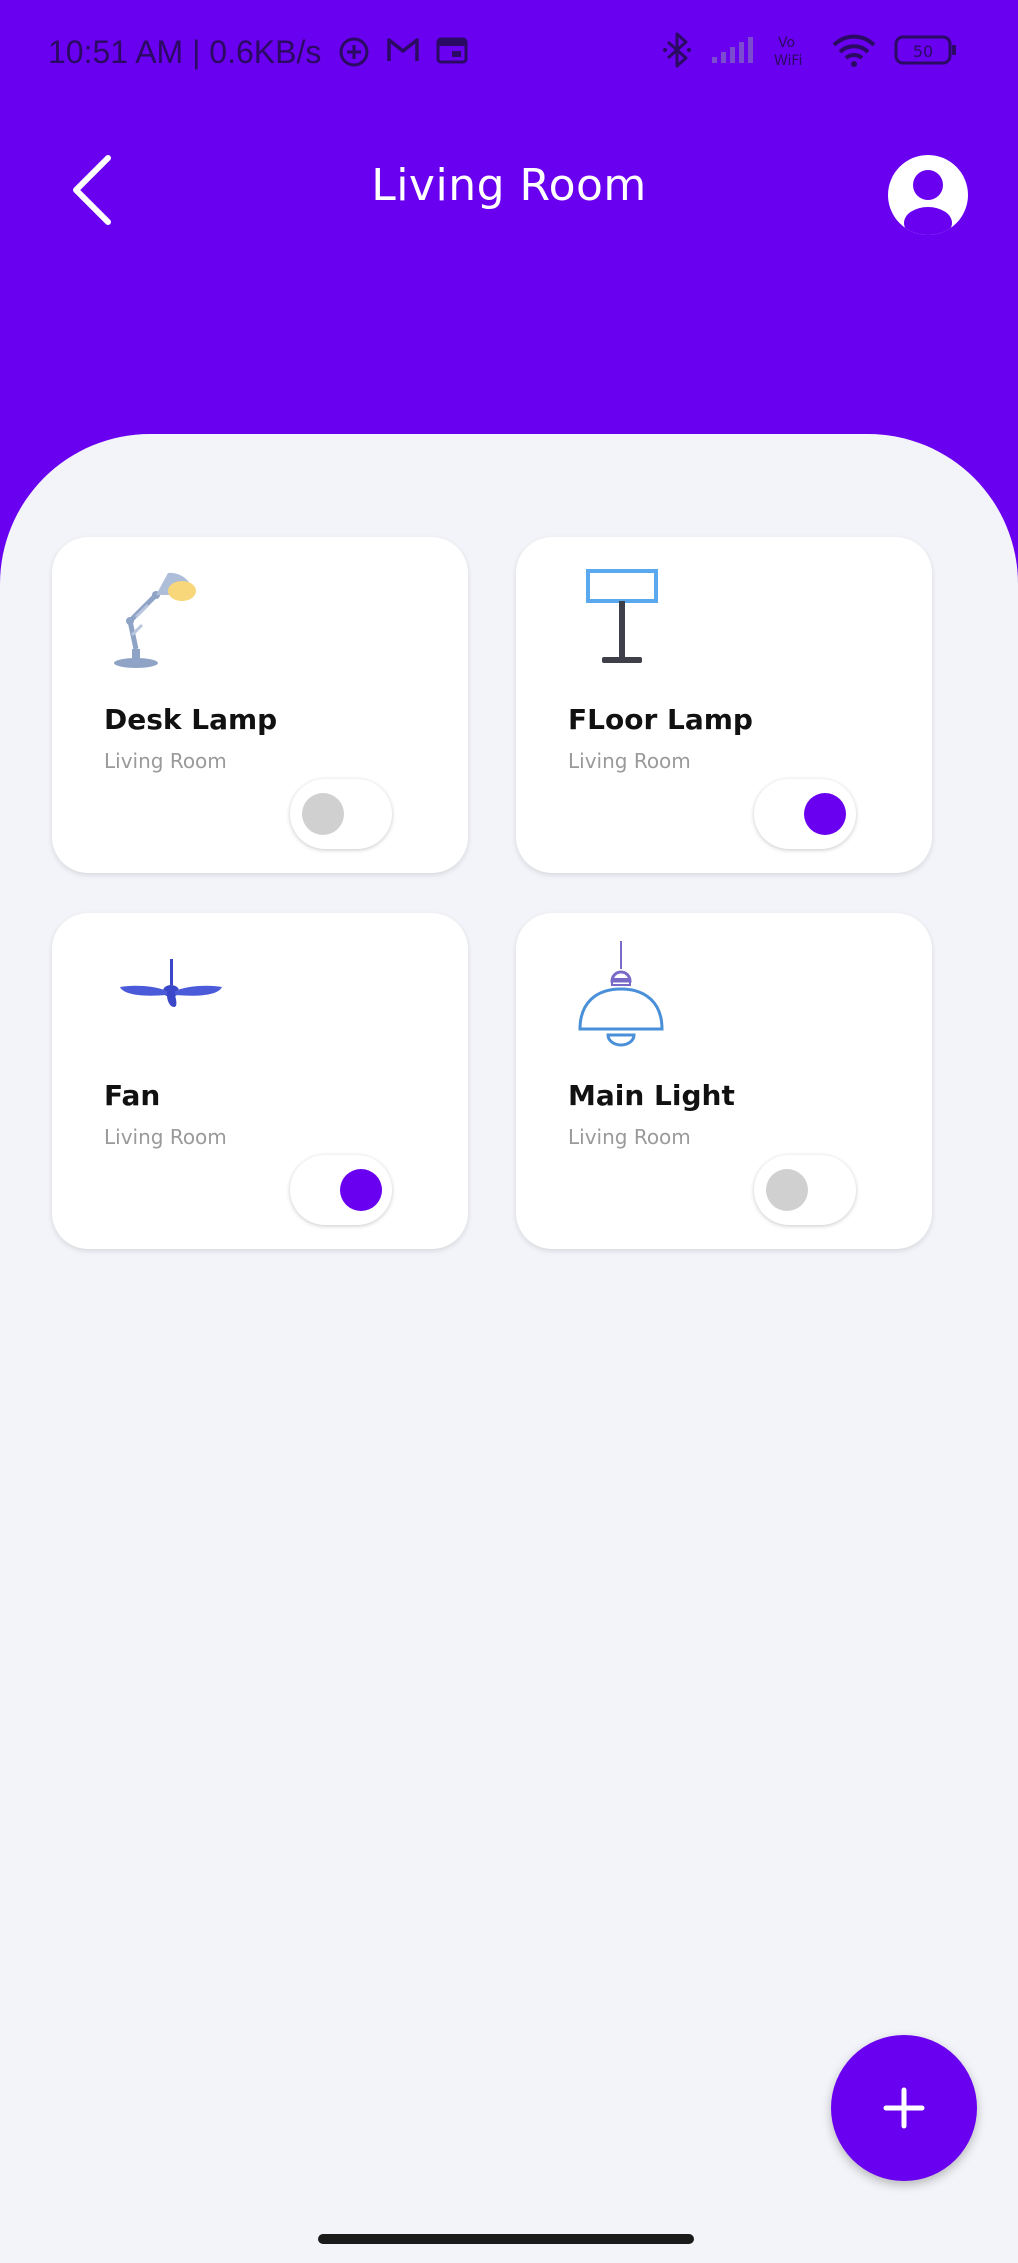  Describe the element at coordinates (191, 719) in the screenshot. I see `device-name: Desk Lamp` at that location.